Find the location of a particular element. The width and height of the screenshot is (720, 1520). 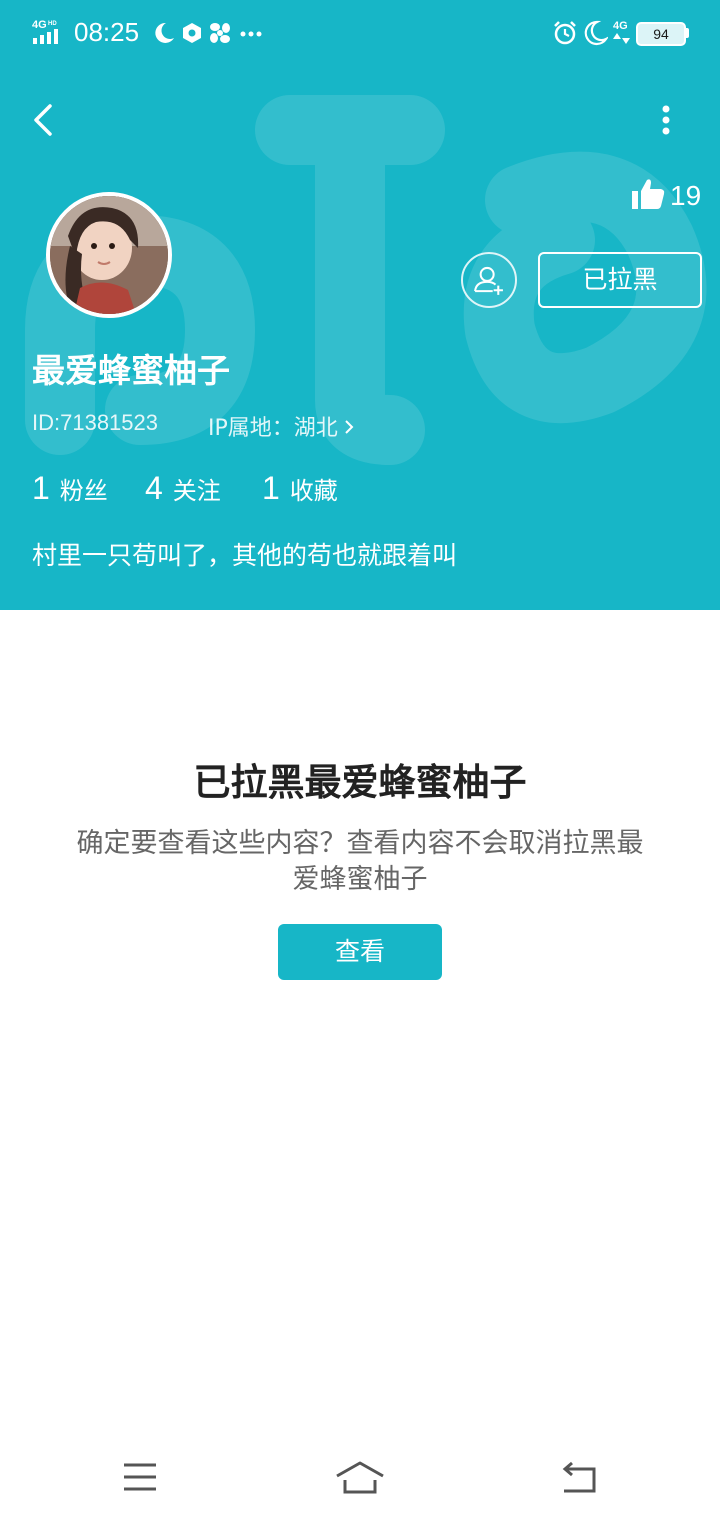

back-icon is located at coordinates (580, 1477).